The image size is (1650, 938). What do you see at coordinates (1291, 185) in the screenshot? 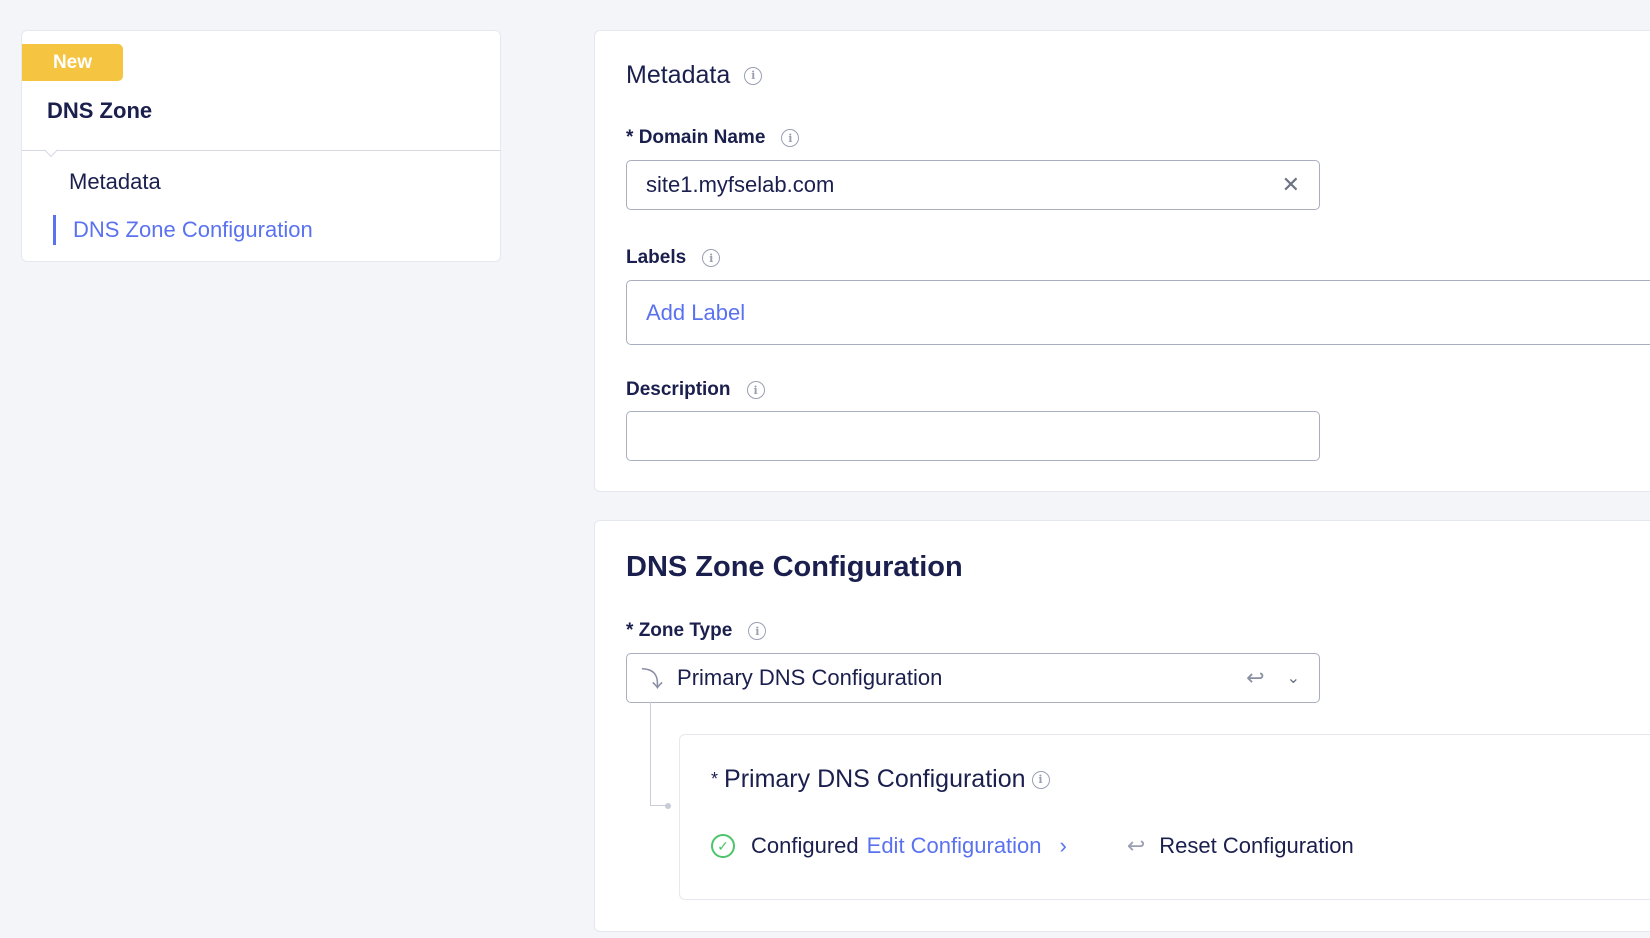
I see `clear-icon: ✕` at bounding box center [1291, 185].